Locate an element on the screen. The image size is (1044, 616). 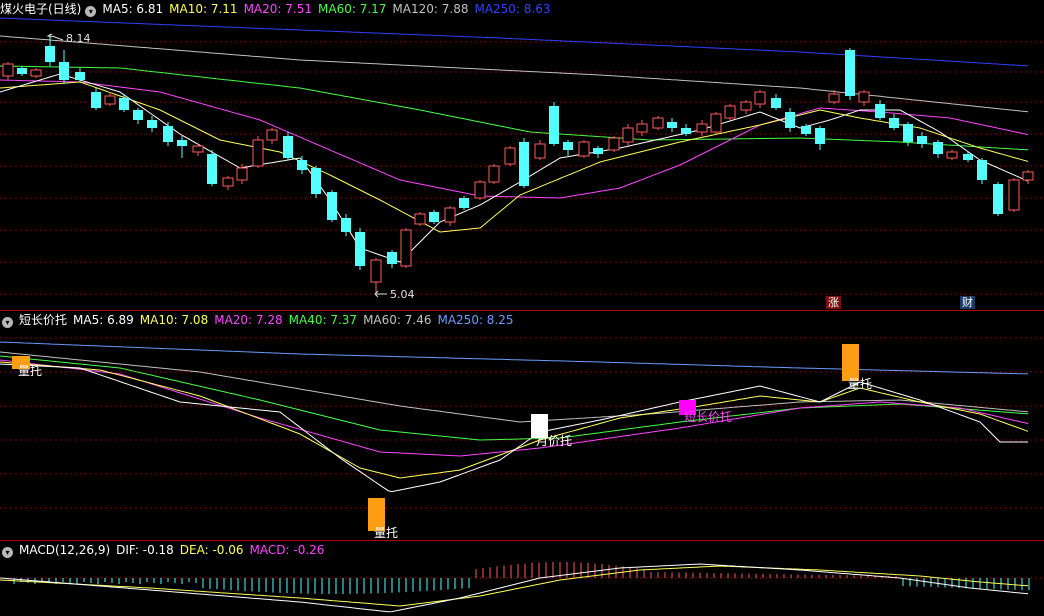
mid-ma20-label: MA20: 7.28 is located at coordinates (248, 320).